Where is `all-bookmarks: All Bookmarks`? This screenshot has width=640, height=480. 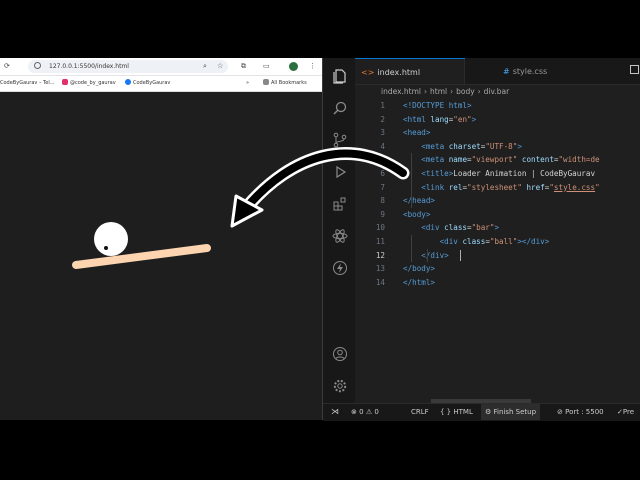
all-bookmarks: All Bookmarks is located at coordinates (285, 83).